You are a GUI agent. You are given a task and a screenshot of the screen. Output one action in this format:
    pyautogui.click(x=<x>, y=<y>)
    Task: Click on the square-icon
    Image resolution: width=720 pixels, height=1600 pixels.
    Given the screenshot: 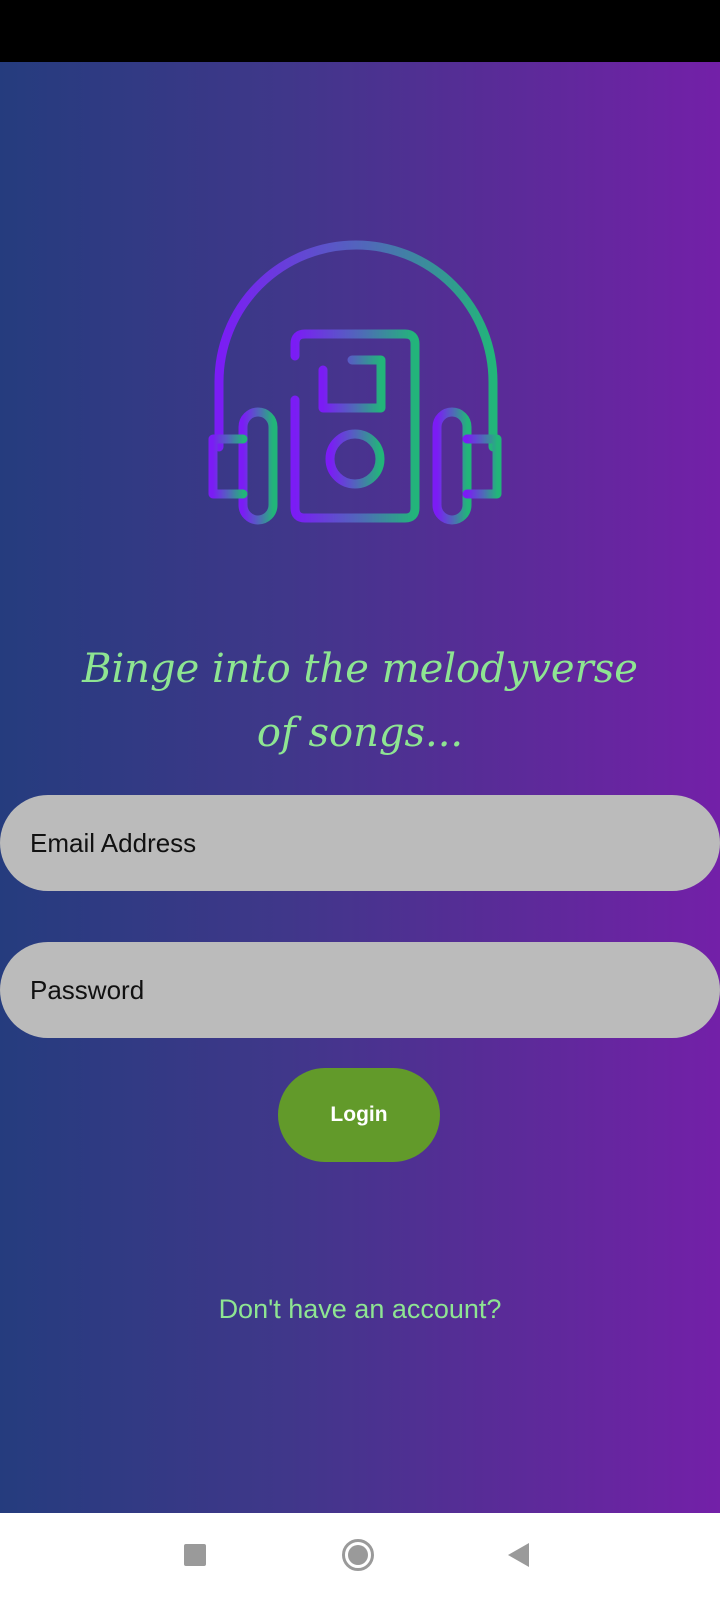 What is the action you would take?
    pyautogui.click(x=195, y=1555)
    